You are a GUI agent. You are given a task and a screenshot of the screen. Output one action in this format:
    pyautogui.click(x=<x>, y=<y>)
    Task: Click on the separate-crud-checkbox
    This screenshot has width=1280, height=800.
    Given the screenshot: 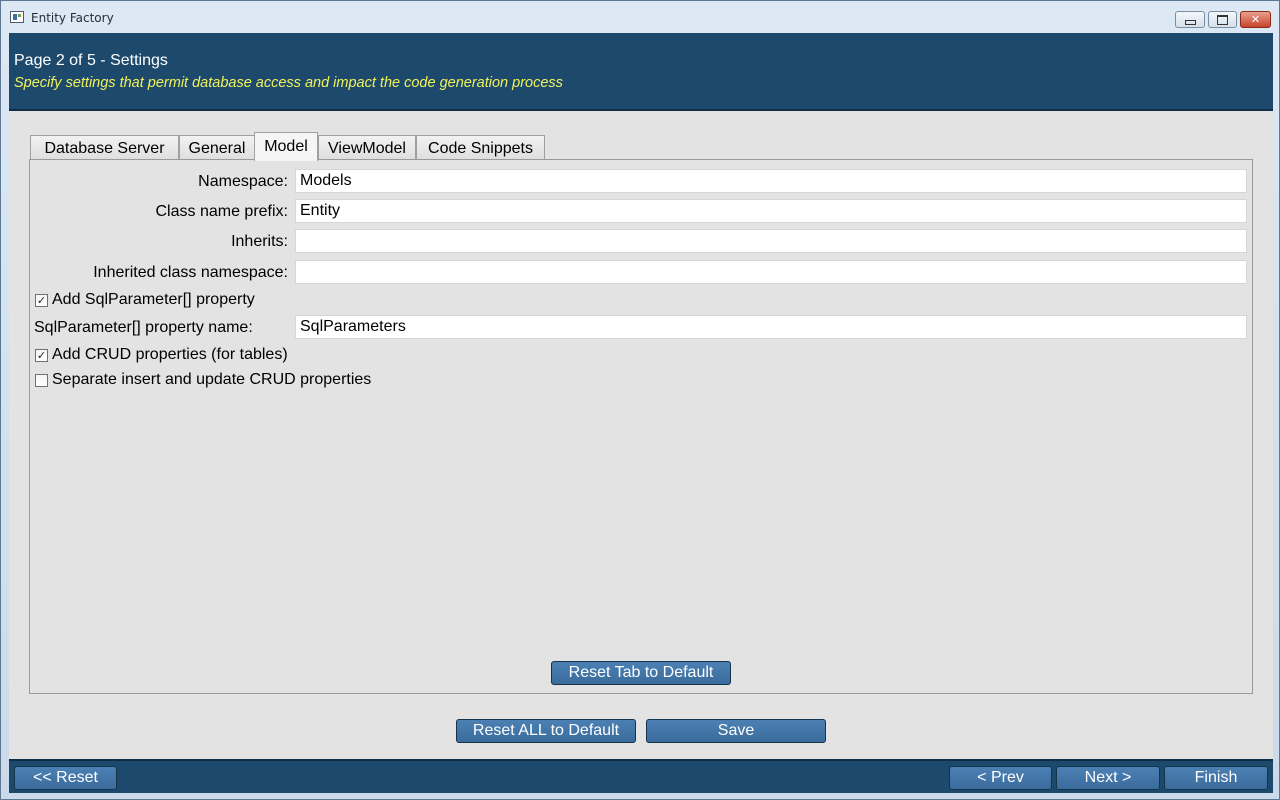 What is the action you would take?
    pyautogui.click(x=41, y=380)
    